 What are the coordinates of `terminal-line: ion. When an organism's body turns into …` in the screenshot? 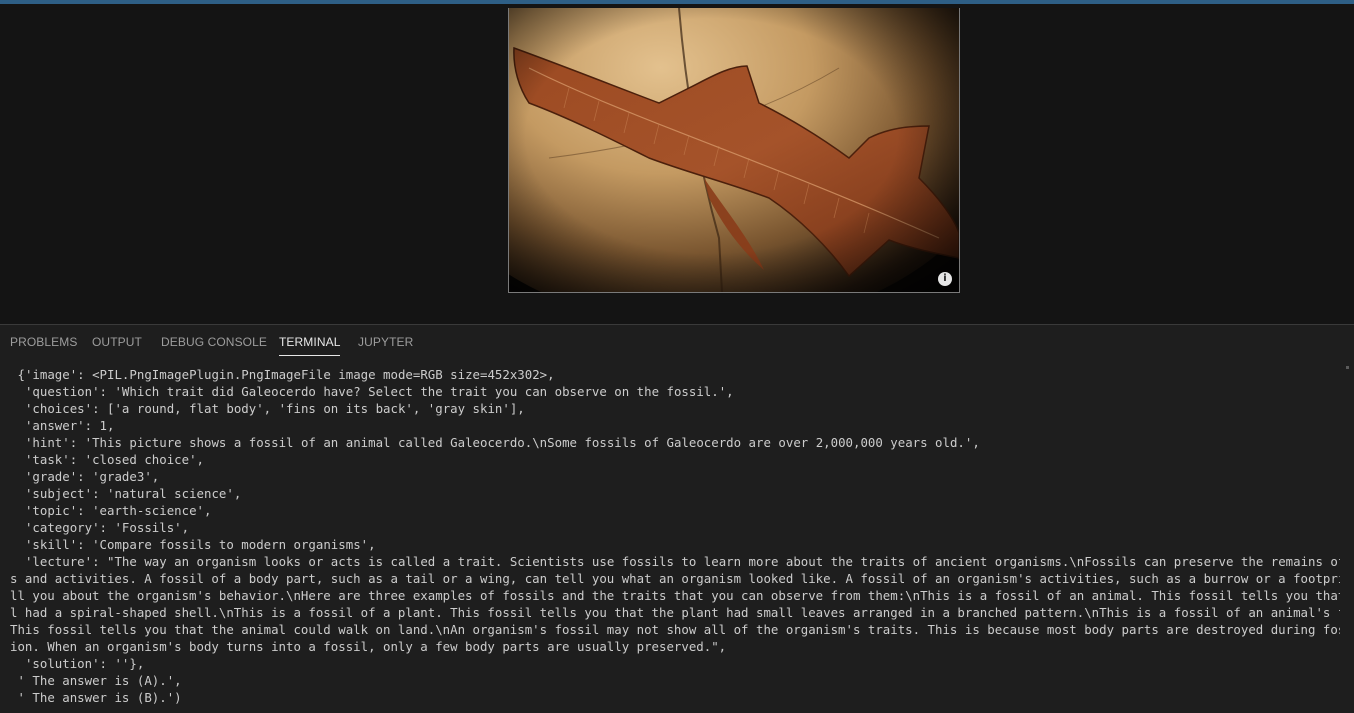 It's located at (368, 646).